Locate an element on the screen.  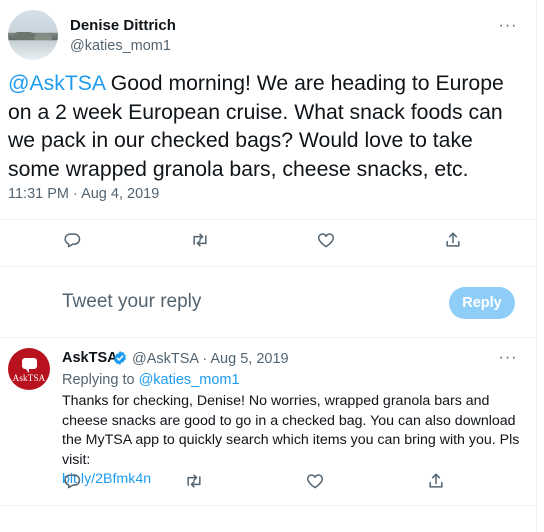
reply-input: Tweet your reply is located at coordinates (131, 302).